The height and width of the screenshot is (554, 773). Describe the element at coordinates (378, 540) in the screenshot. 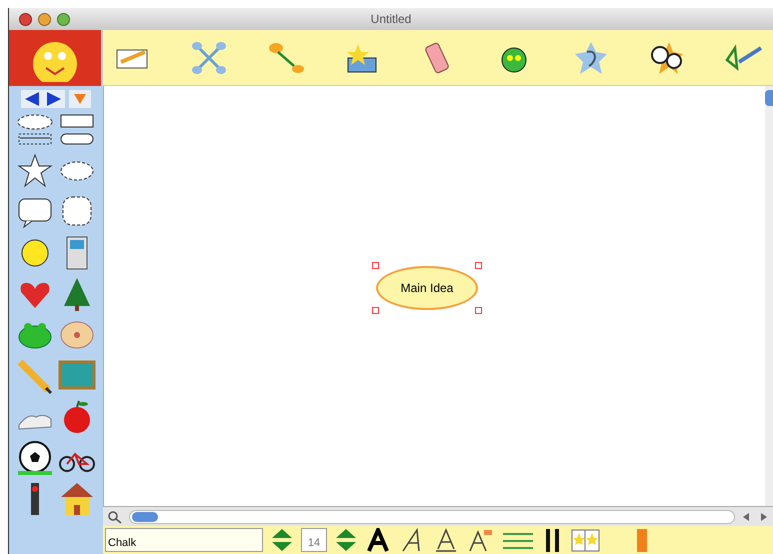

I see `bold-icon` at that location.